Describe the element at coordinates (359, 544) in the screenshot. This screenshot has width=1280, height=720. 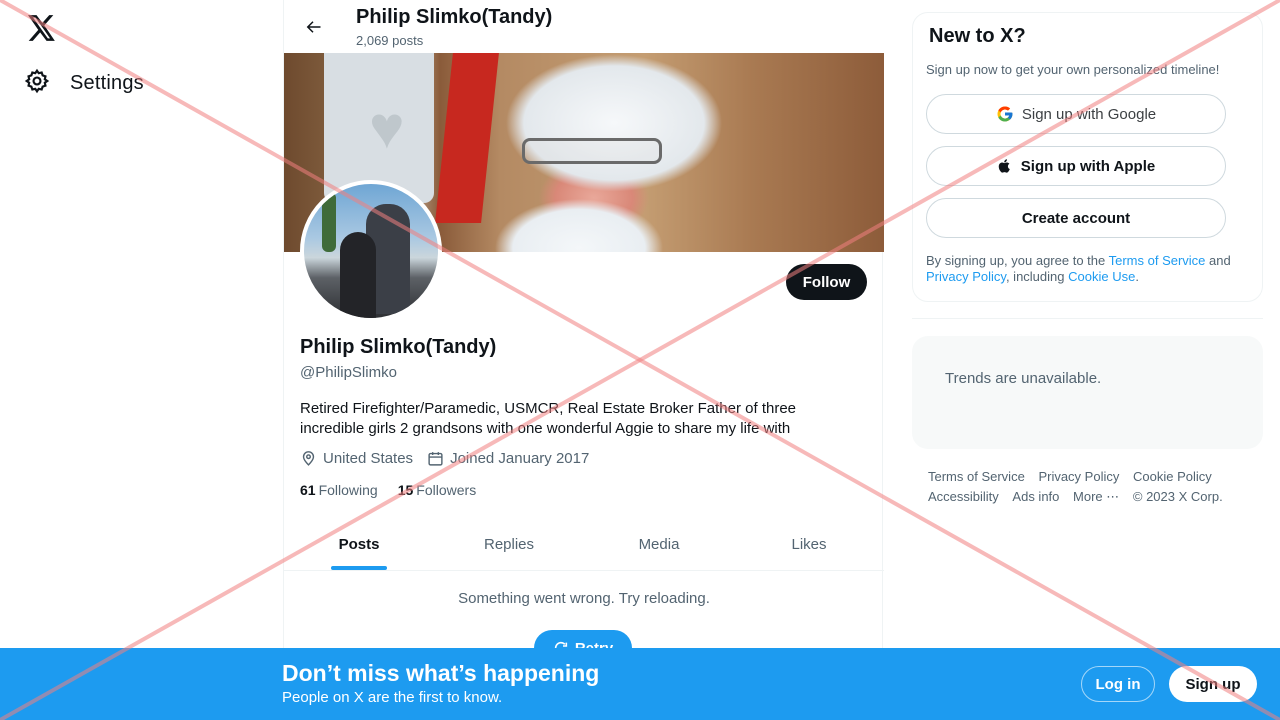
I see `tab-posts: Posts` at that location.